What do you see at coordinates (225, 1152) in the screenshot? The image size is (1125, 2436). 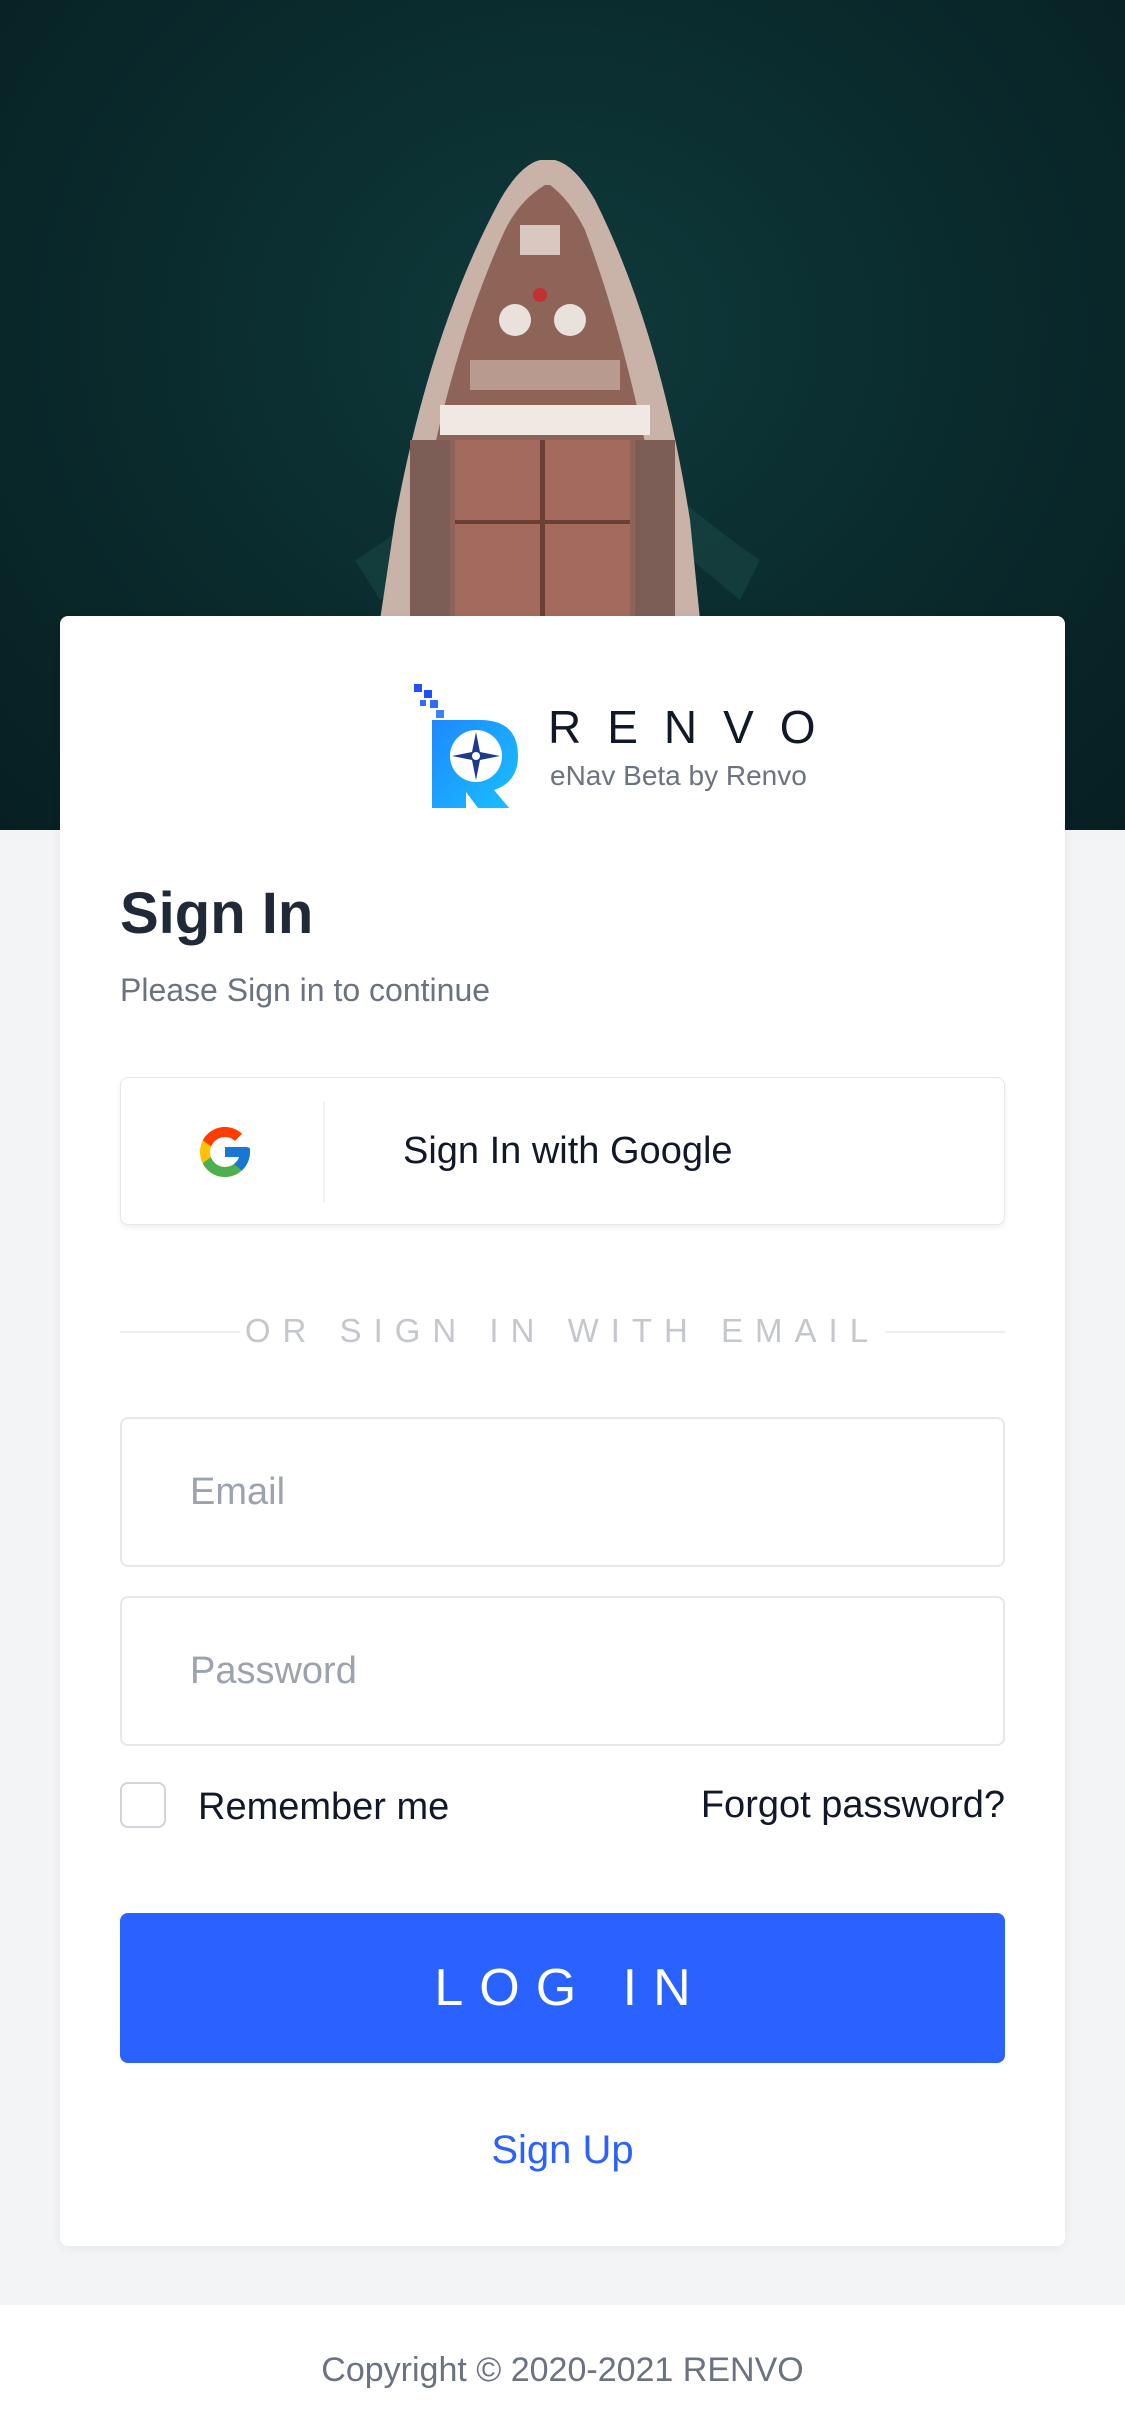 I see `google-icon` at bounding box center [225, 1152].